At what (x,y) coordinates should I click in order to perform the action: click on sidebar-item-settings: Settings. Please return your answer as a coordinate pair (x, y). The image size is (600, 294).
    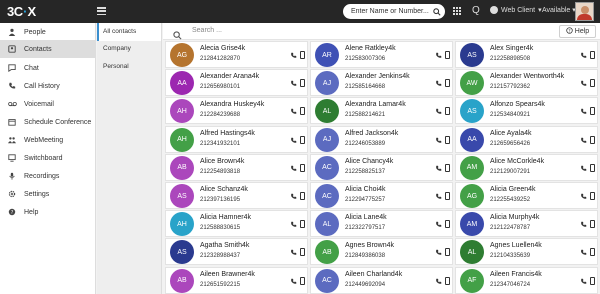
    Looking at the image, I should click on (48, 194).